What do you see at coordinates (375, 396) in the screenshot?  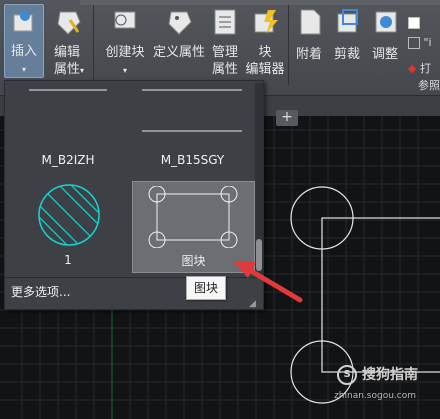 I see `watermark-url: zhinan.sogou.com` at bounding box center [375, 396].